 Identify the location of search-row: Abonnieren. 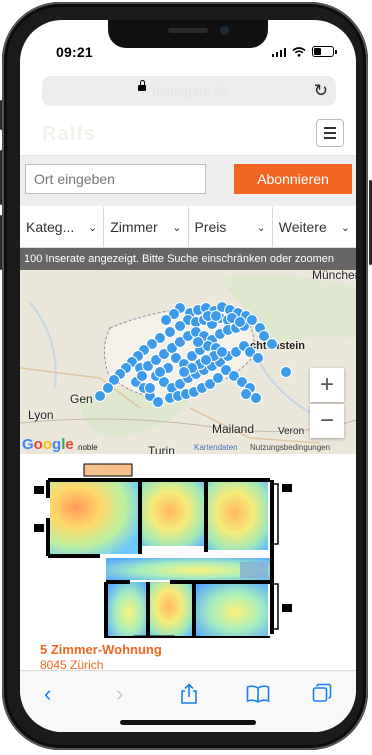
(188, 181).